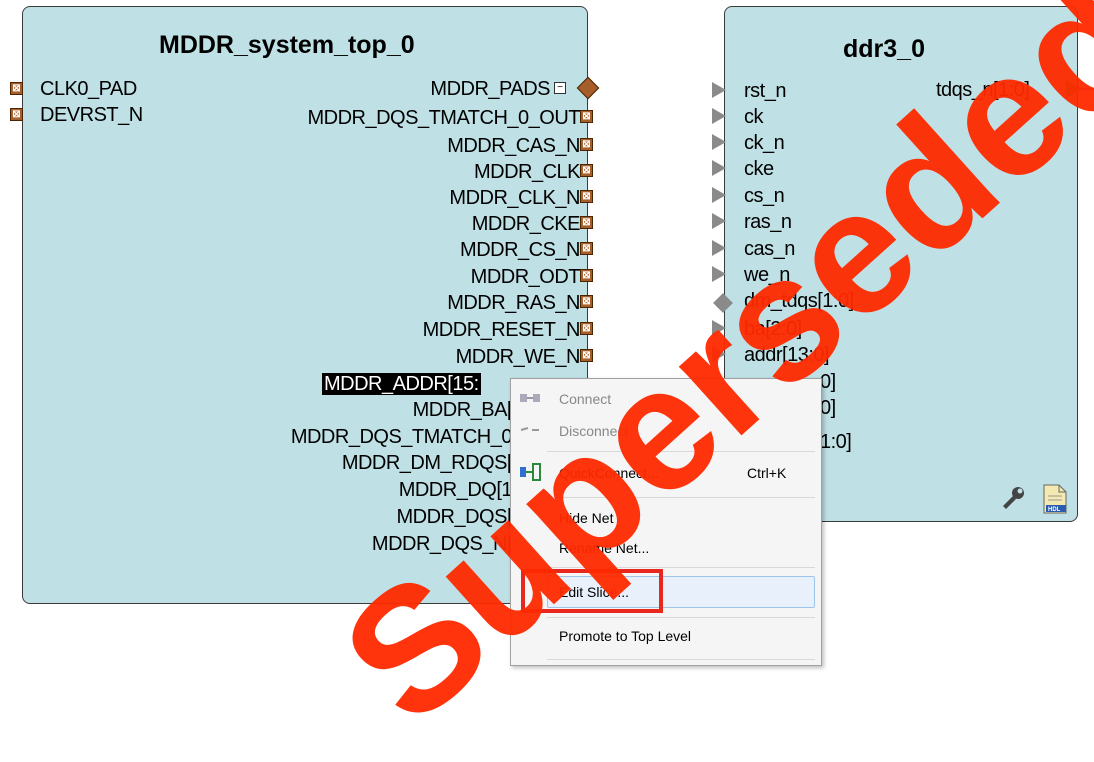 The width and height of the screenshot is (1094, 762). Describe the element at coordinates (526, 224) in the screenshot. I see `port-label: MDDR_CKE` at that location.